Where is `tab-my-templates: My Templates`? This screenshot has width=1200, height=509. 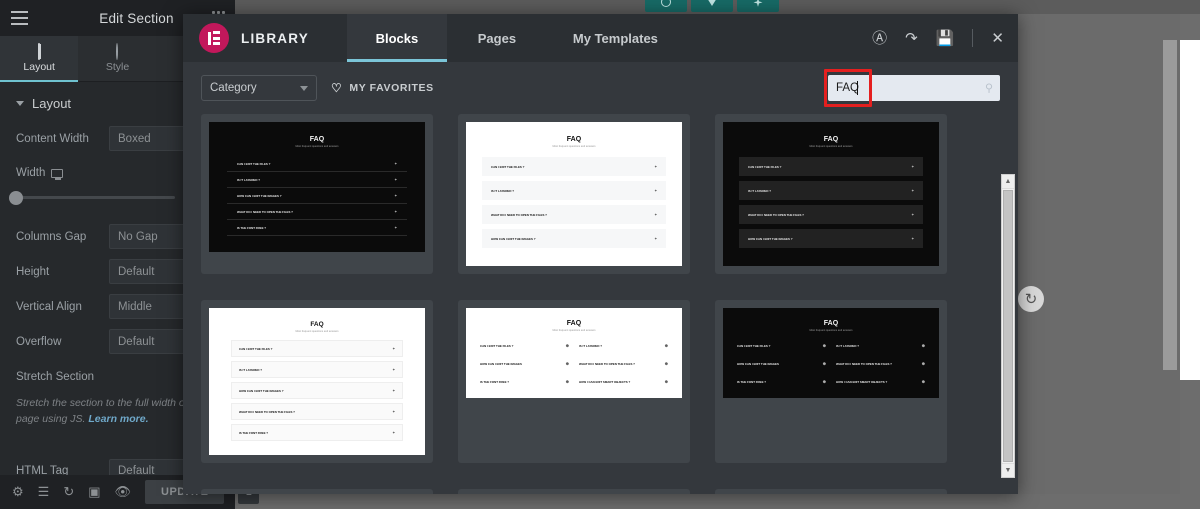
tab-my-templates: My Templates is located at coordinates (615, 38).